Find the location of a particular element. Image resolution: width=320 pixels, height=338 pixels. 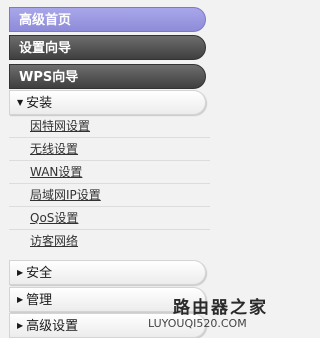

submenu-item: 无线设置 is located at coordinates (109, 149).